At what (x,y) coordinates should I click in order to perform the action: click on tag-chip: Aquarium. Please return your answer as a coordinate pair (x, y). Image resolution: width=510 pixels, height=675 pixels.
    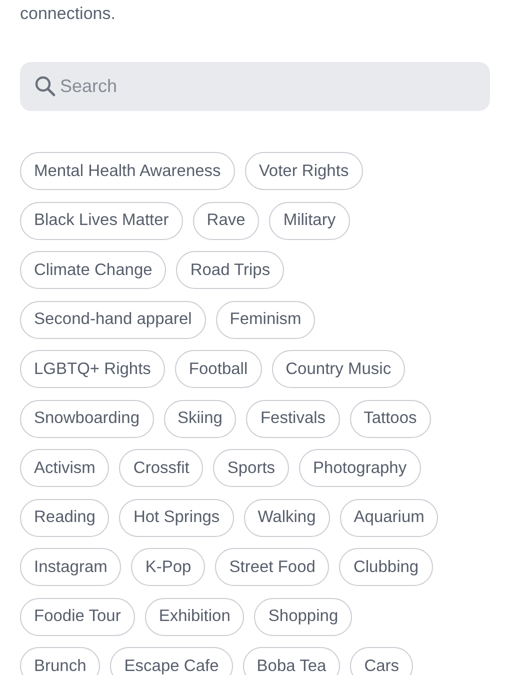
    Looking at the image, I should click on (389, 517).